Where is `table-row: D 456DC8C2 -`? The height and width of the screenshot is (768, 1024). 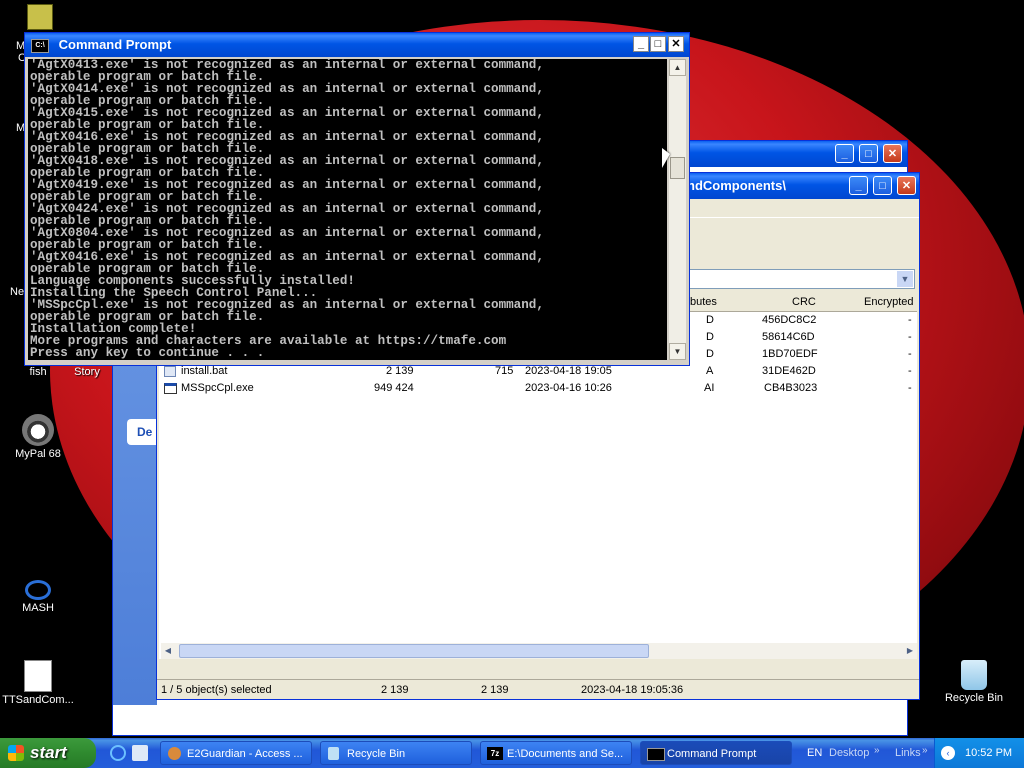 table-row: D 456DC8C2 - is located at coordinates (808, 320).